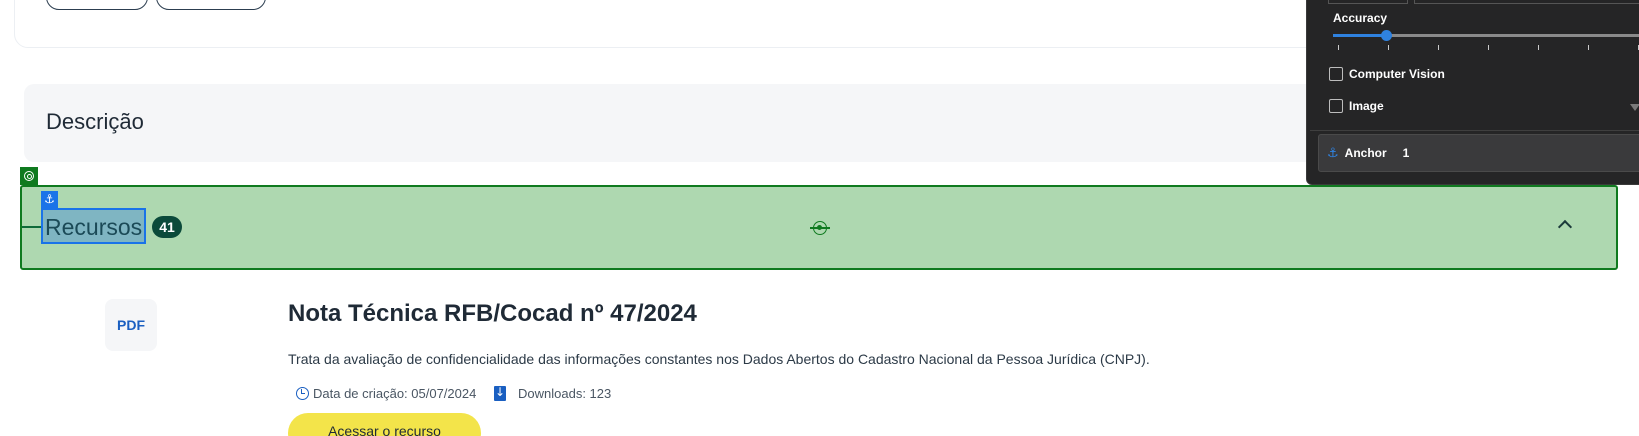 Image resolution: width=1639 pixels, height=436 pixels. I want to click on description-accordion, so click(674, 123).